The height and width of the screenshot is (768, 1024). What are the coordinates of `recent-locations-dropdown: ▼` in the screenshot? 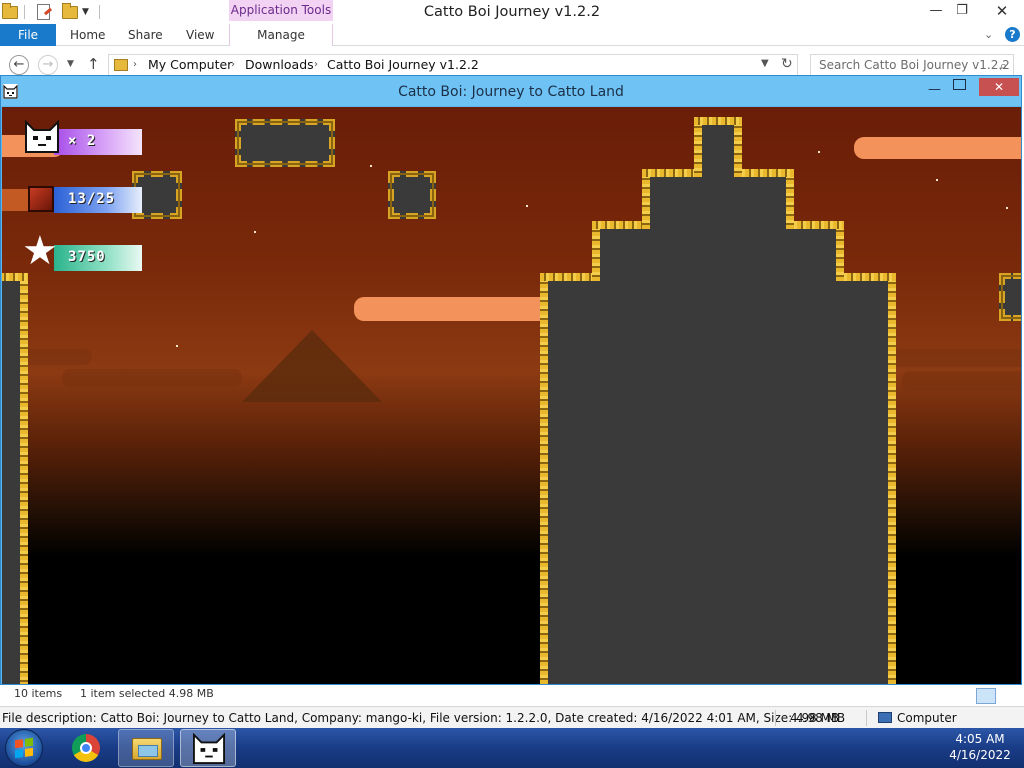 It's located at (70, 64).